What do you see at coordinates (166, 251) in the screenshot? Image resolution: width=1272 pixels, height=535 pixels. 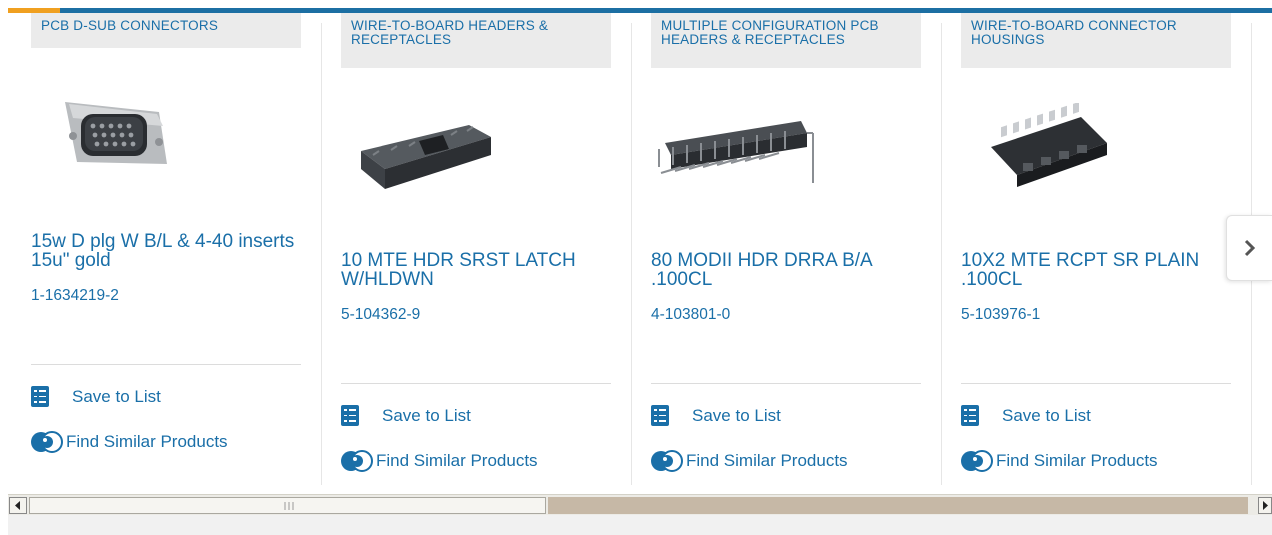 I see `product-title: 15w D plg W B/L & 4-40 inserts 15u" gold` at bounding box center [166, 251].